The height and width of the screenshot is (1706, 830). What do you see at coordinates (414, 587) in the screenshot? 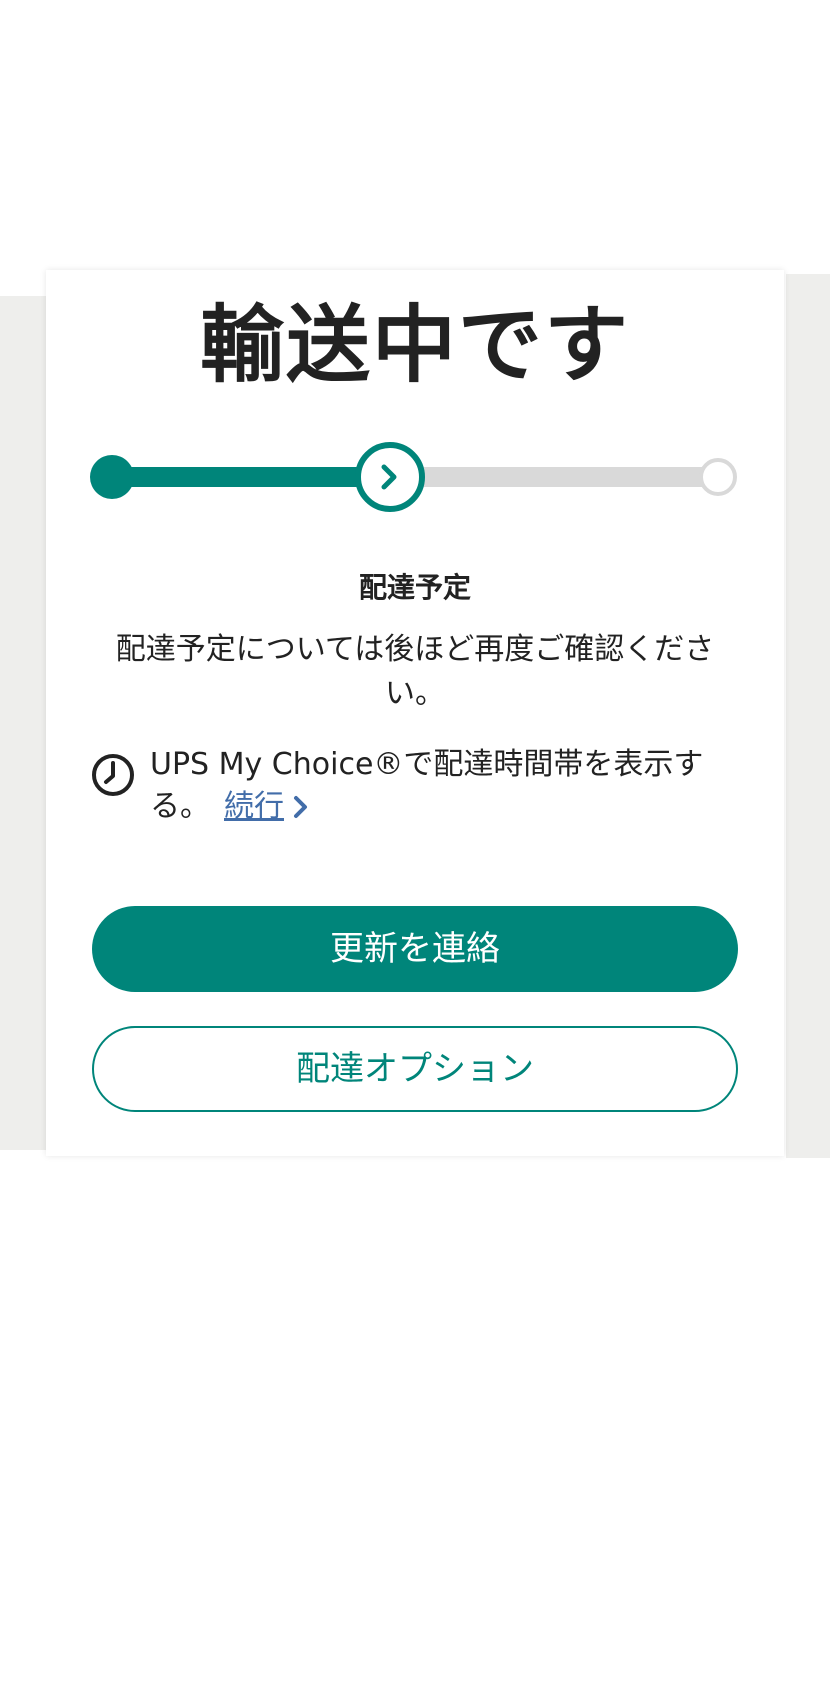
I see `delivery-heading: 配達予定` at bounding box center [414, 587].